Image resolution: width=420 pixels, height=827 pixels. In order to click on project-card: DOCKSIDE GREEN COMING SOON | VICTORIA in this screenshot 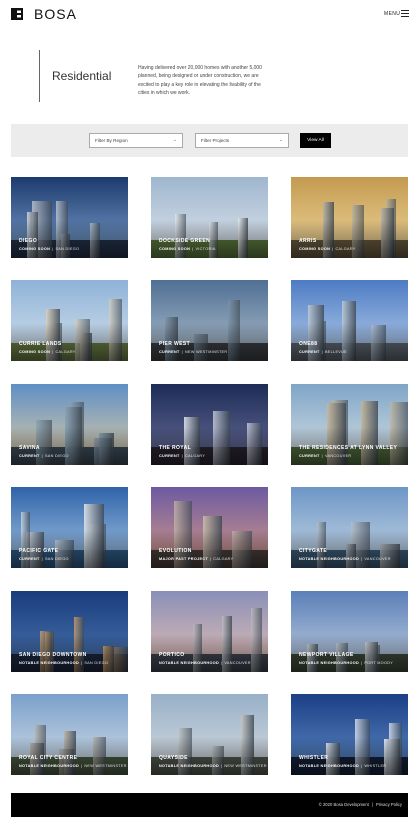, I will do `click(209, 217)`.